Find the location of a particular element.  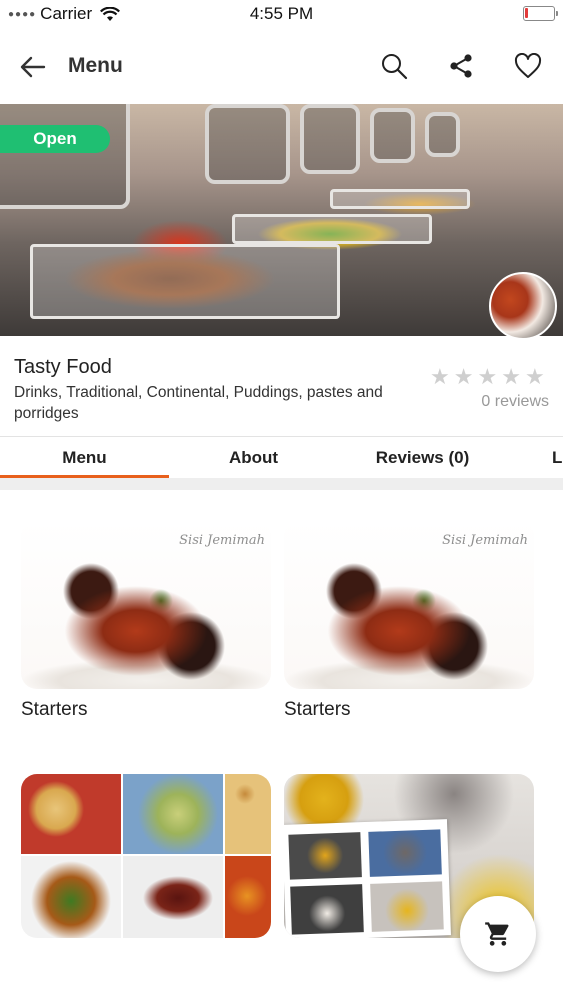

battery-icon is located at coordinates (540, 13).